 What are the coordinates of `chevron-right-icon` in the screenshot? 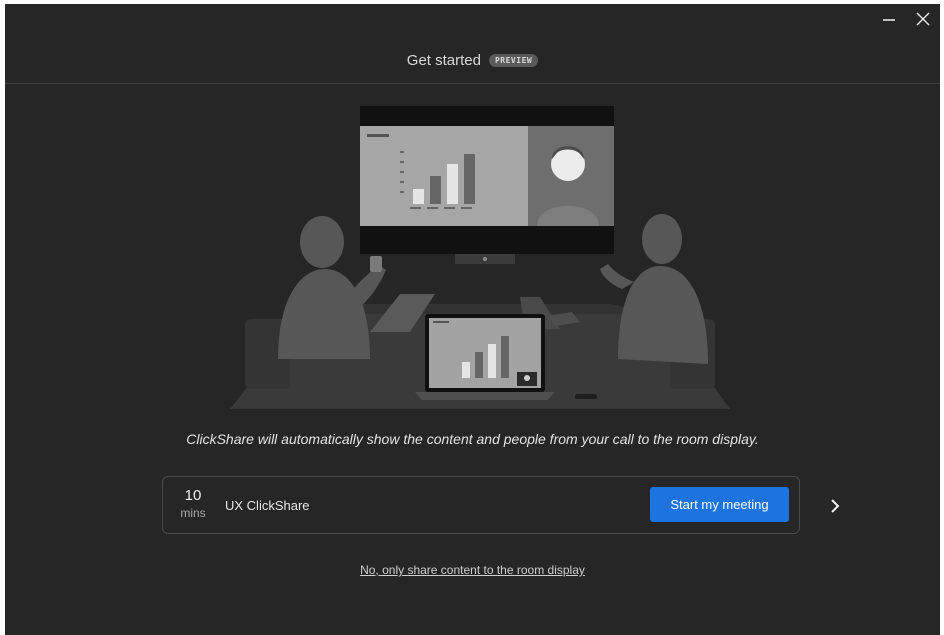 It's located at (835, 506).